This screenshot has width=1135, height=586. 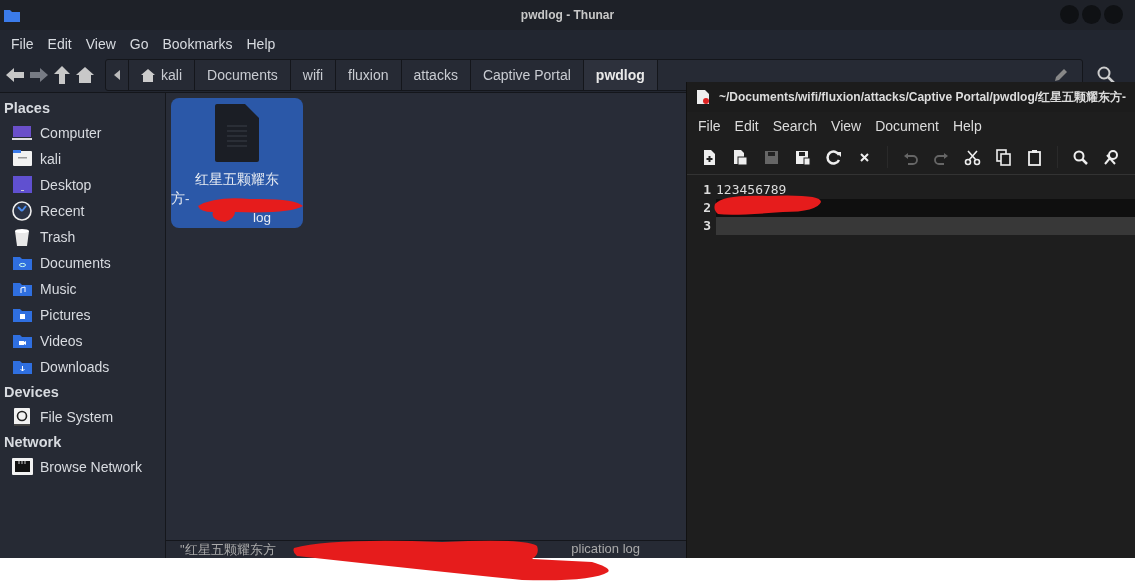 What do you see at coordinates (39, 75) in the screenshot?
I see `forward-arrow-icon` at bounding box center [39, 75].